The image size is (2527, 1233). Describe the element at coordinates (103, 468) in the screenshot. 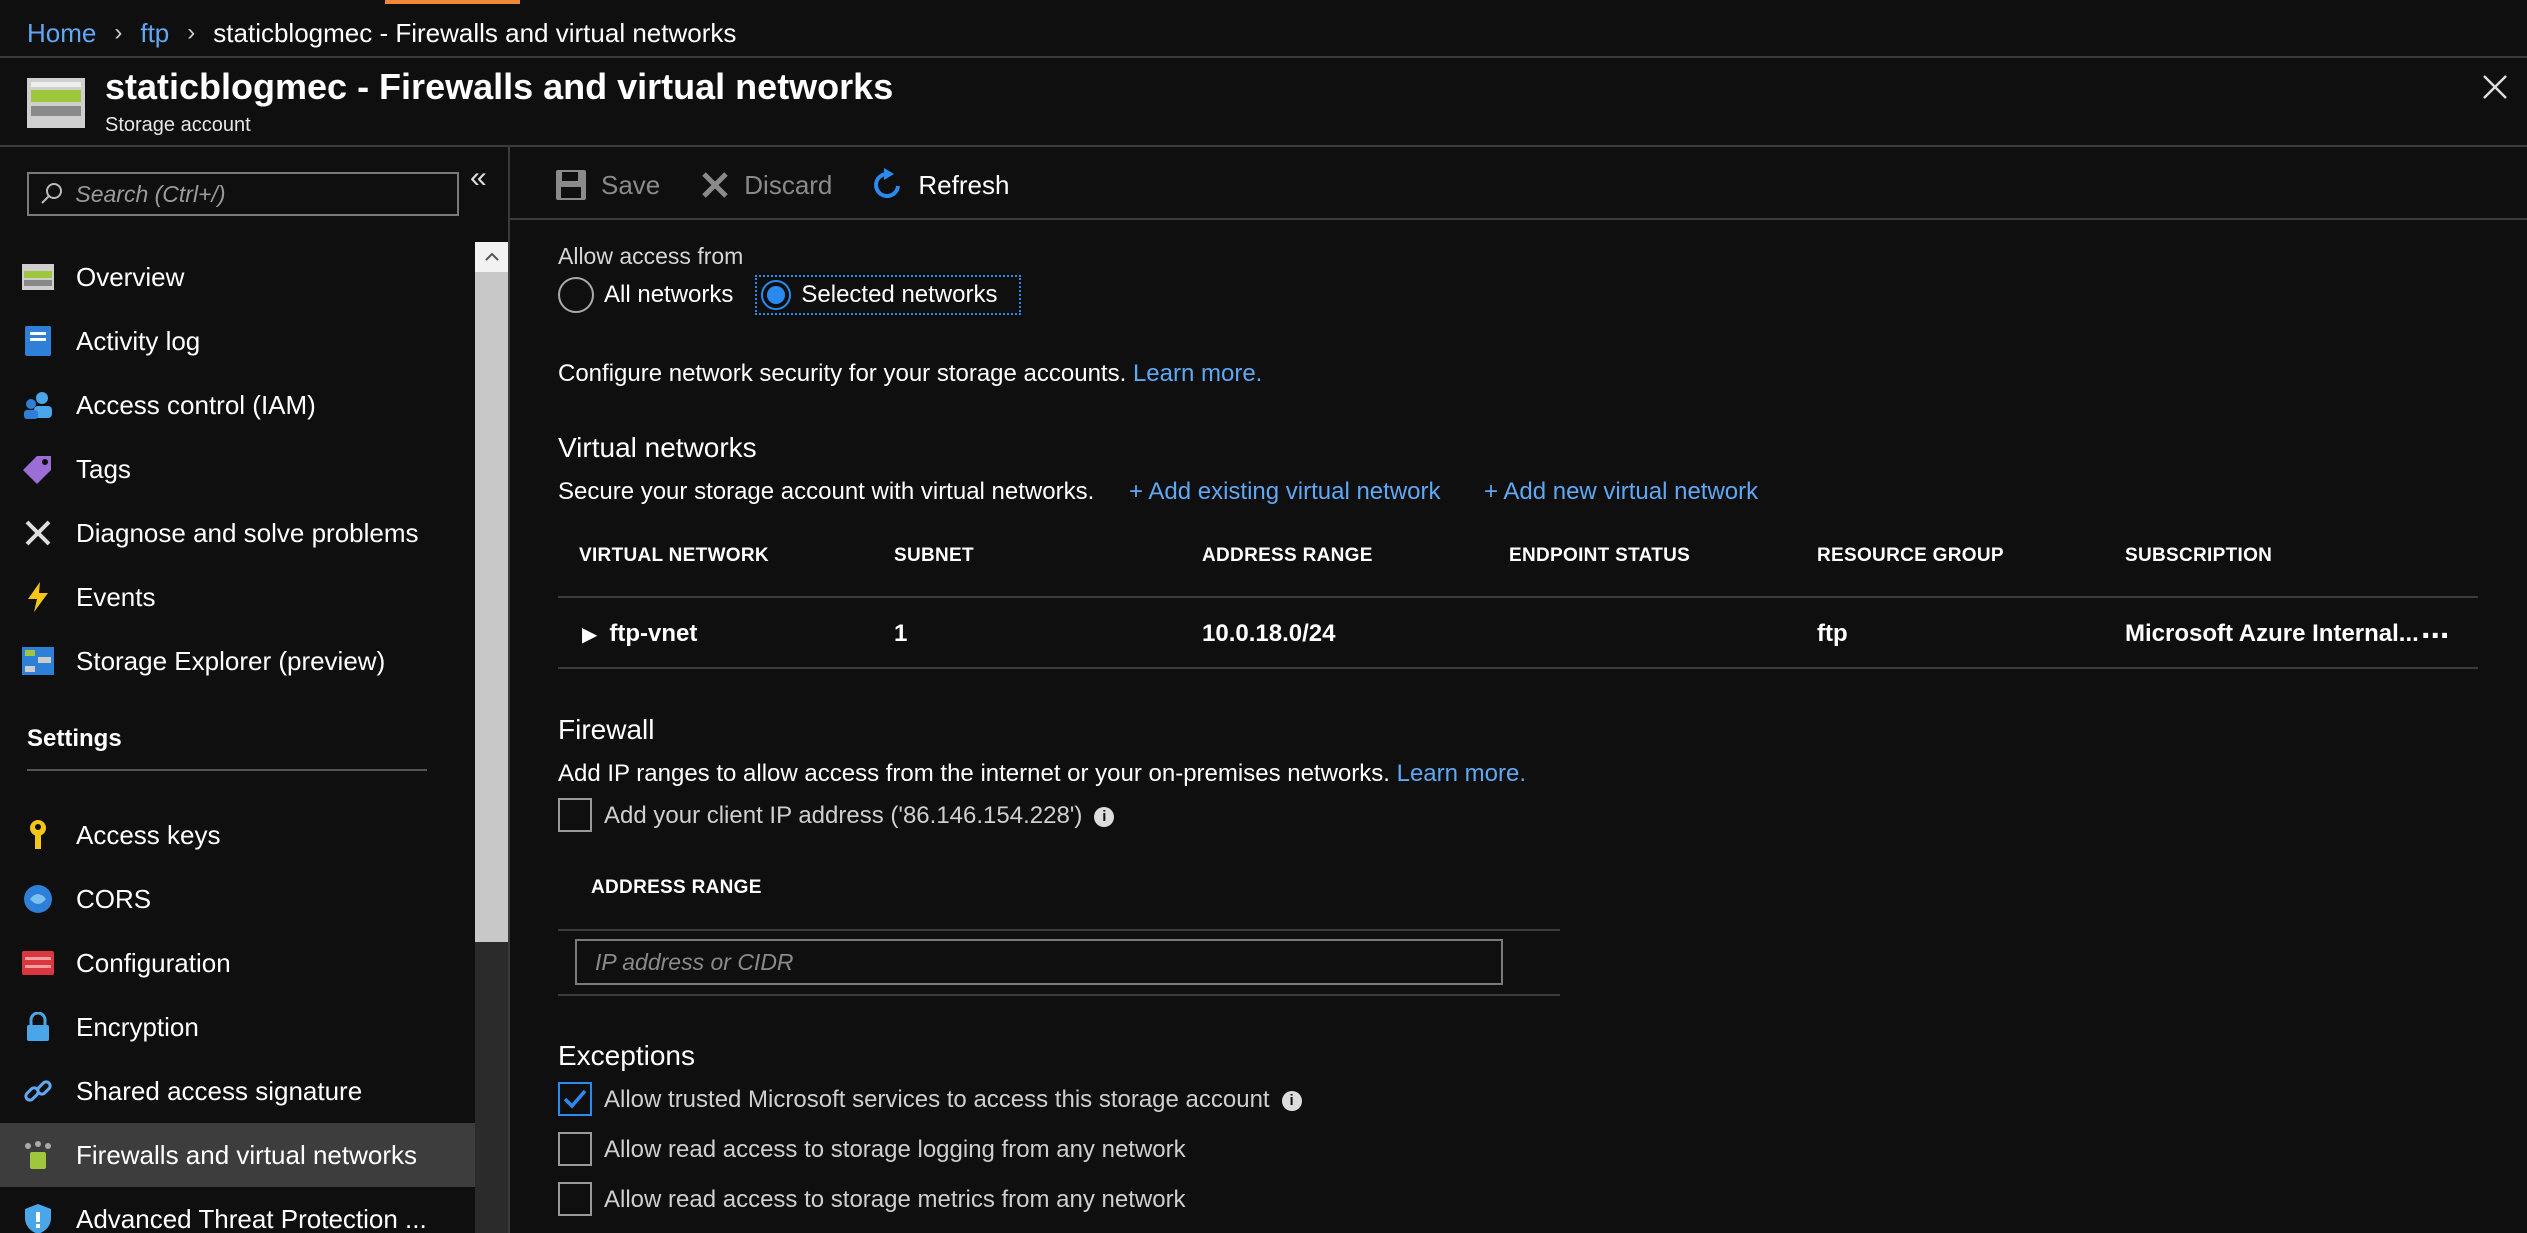

I see `sidebar-item-label: Tags` at that location.